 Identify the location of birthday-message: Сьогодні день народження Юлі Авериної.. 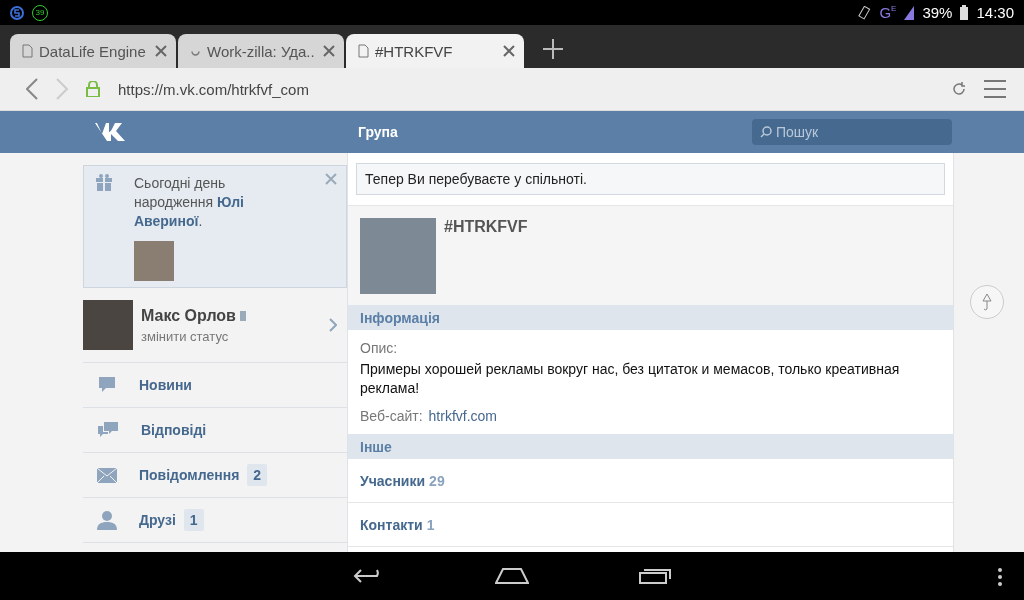
(189, 202).